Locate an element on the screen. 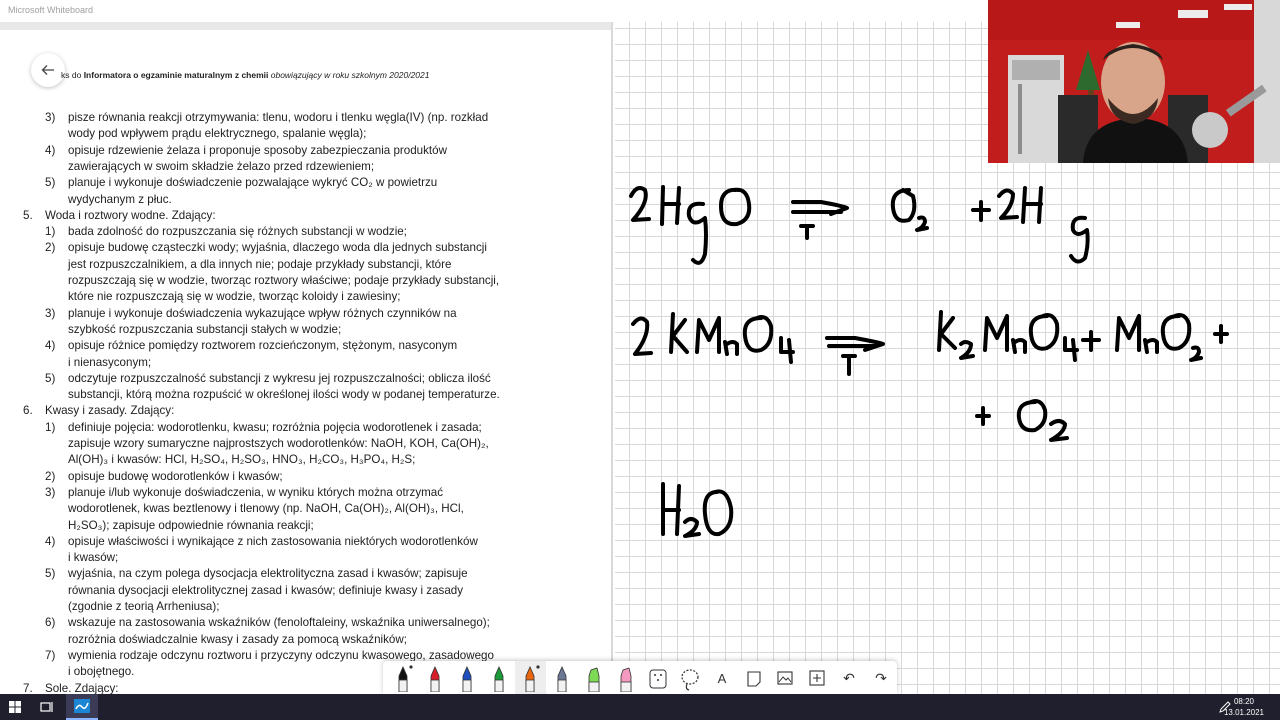 The height and width of the screenshot is (720, 1280). highlighter-green-tool is located at coordinates (594, 677).